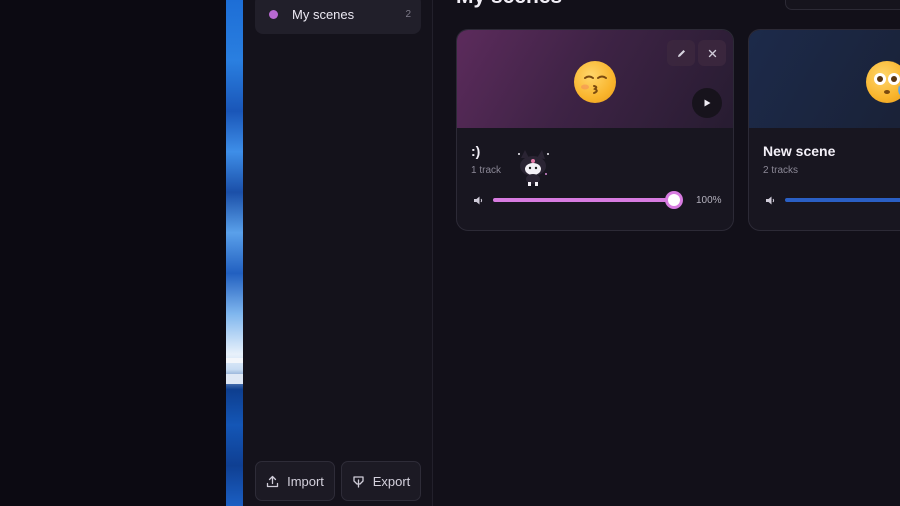 The width and height of the screenshot is (900, 506). I want to click on volume-slider-handle, so click(674, 200).